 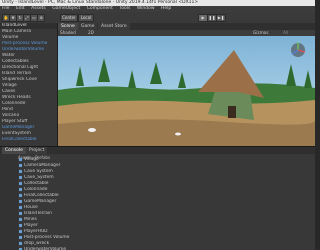 What do you see at coordinates (31, 159) in the screenshot?
I see `list-item-label: Village` at bounding box center [31, 159].